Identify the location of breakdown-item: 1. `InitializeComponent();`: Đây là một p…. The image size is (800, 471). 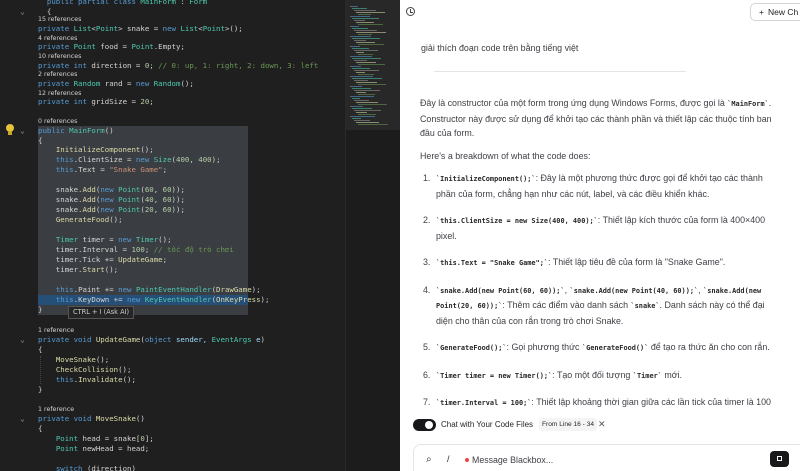
(600, 186).